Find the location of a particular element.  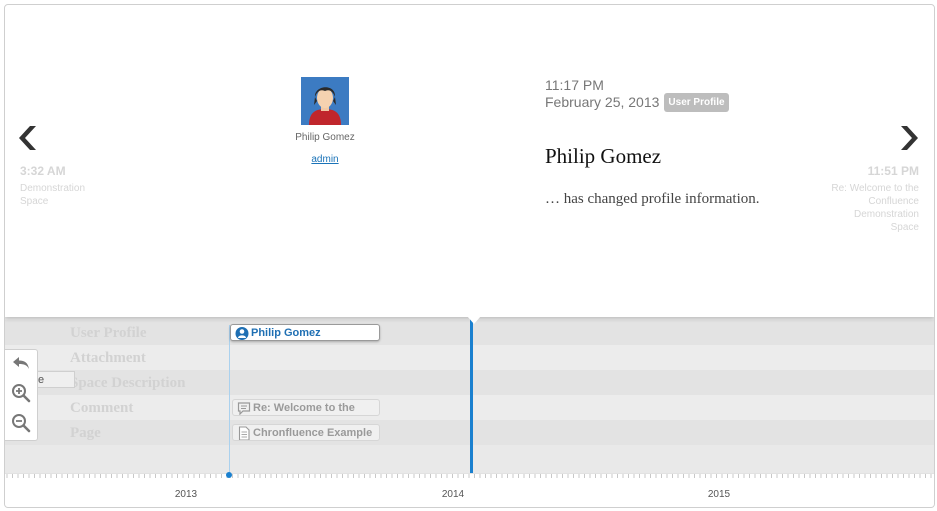

band-label: Attachment is located at coordinates (108, 358).